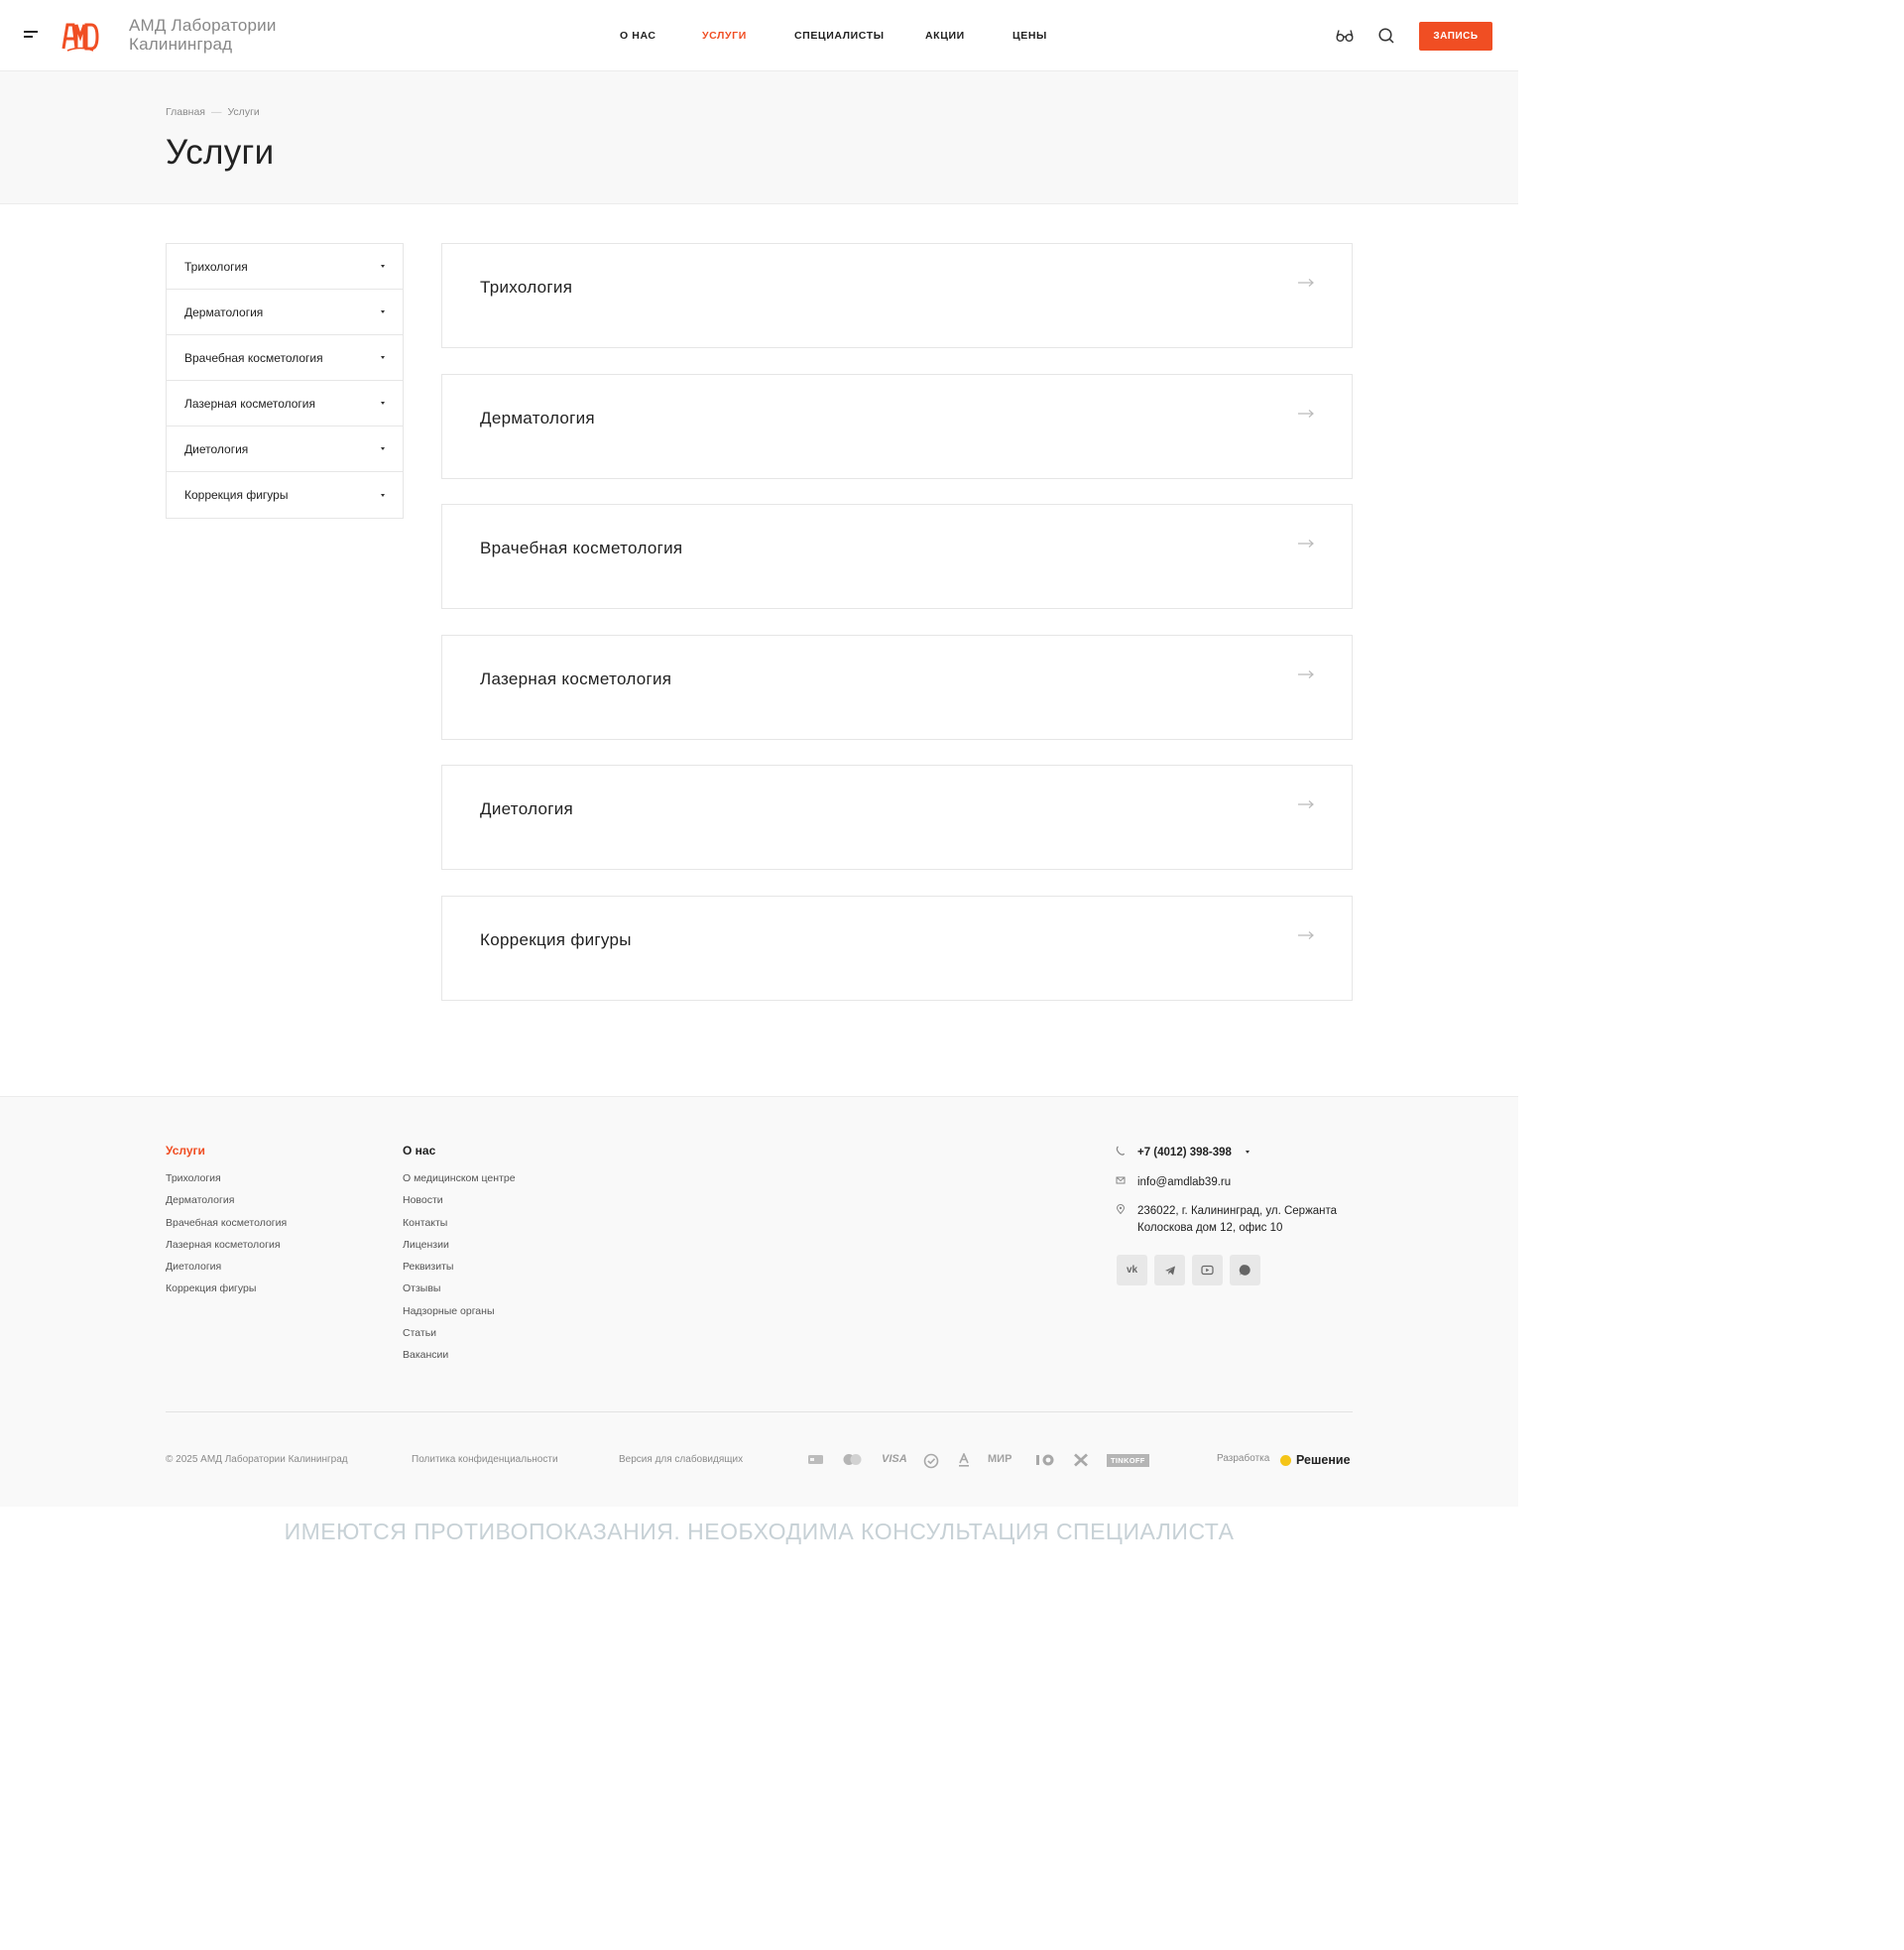 The width and height of the screenshot is (1904, 1950). I want to click on sidebar-item-dietology: Диетология, so click(285, 450).